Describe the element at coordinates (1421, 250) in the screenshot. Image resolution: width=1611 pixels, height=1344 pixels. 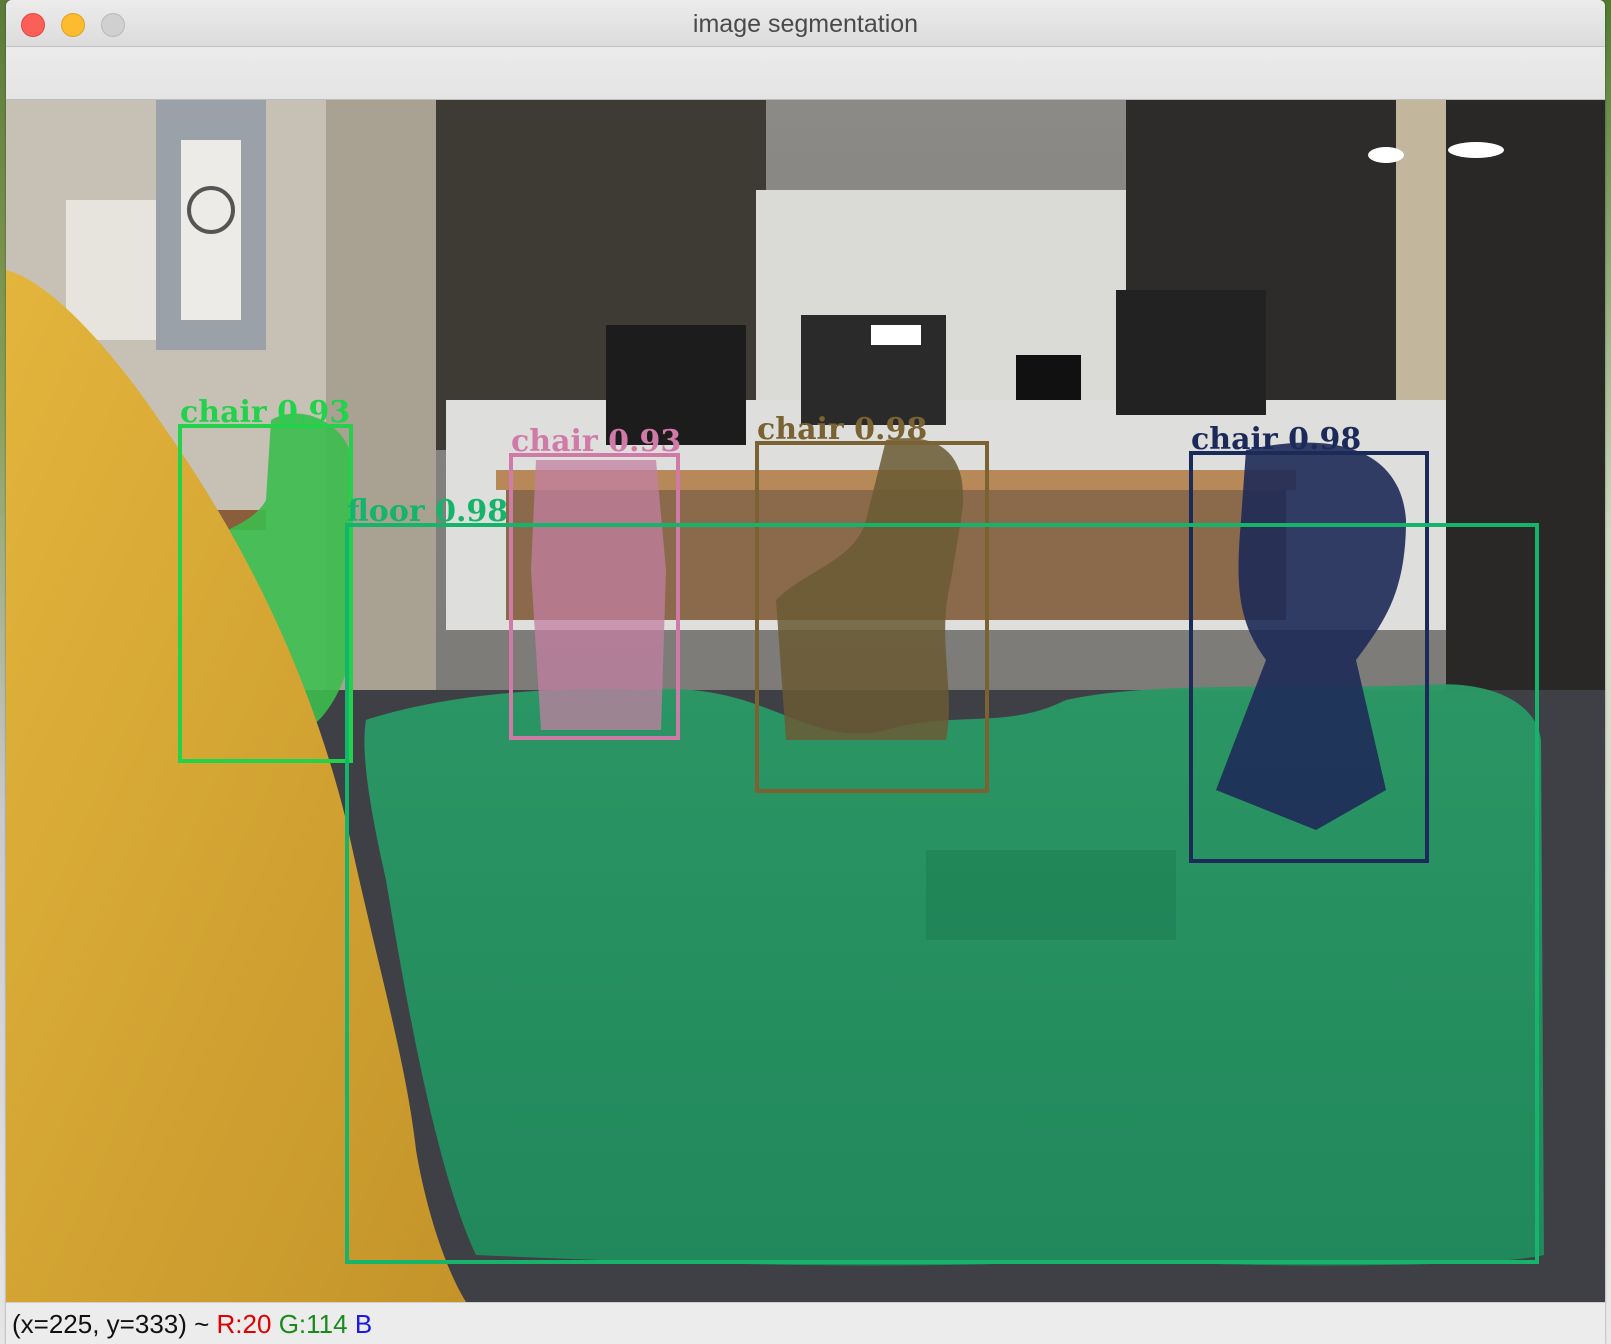
I see `column` at that location.